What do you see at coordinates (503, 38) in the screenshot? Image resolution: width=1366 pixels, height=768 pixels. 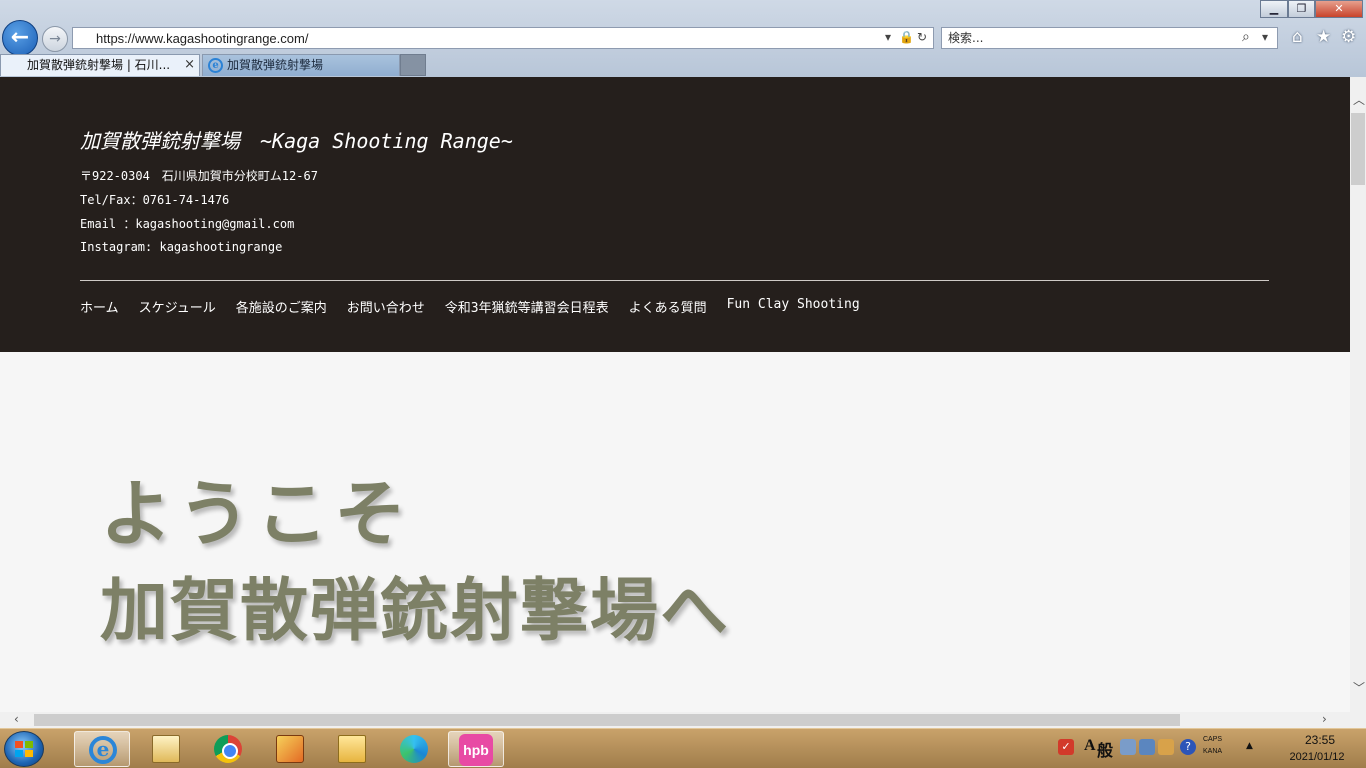 I see `address-bar: https://www.kagashootingrange.com/ ▾ 🔒 ↻` at bounding box center [503, 38].